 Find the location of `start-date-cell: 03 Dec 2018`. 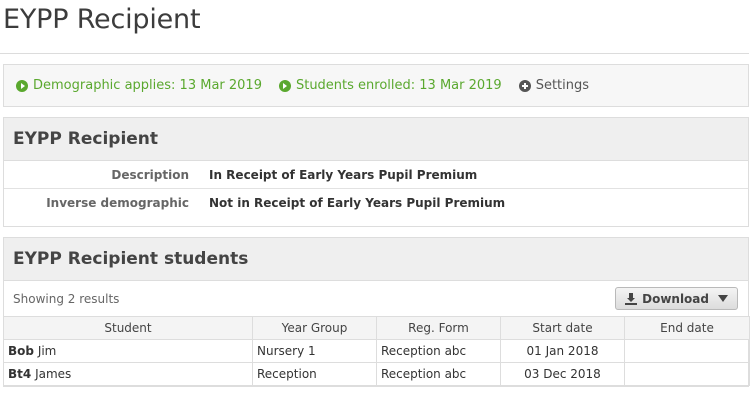

start-date-cell: 03 Dec 2018 is located at coordinates (562, 374).